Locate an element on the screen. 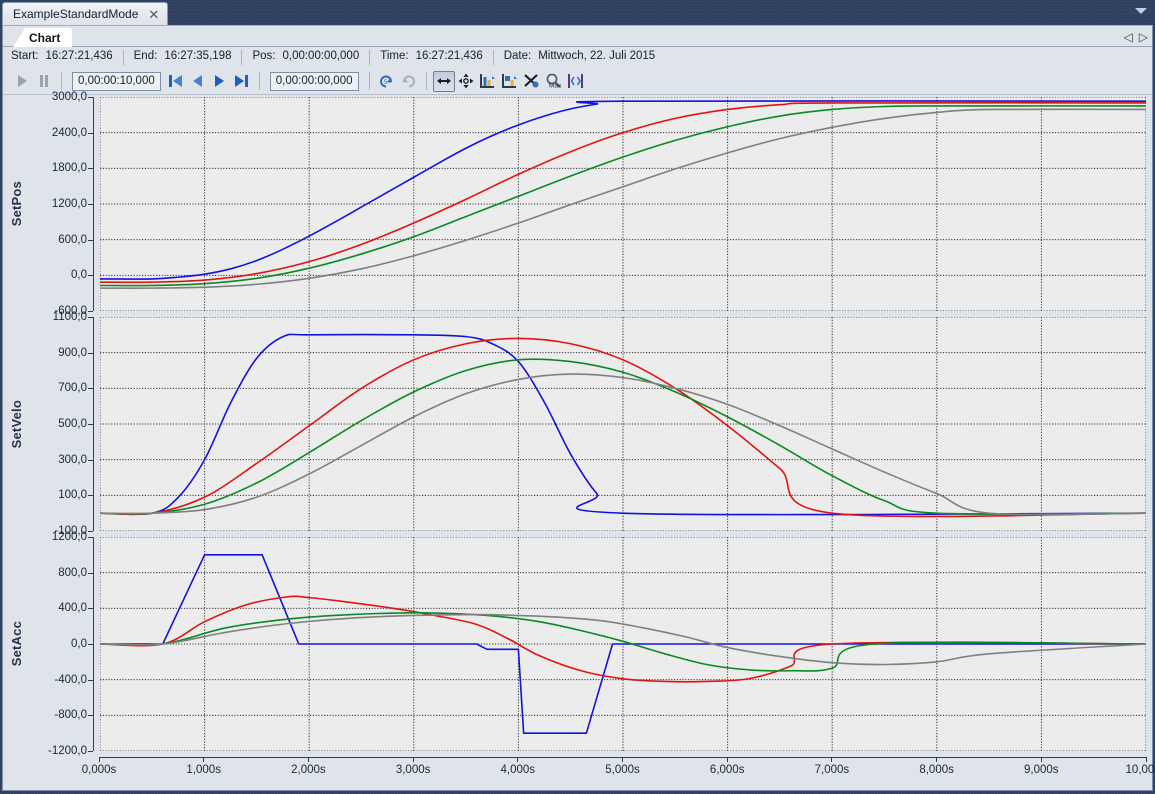 This screenshot has width=1155, height=794. zoom-both-axes-button is located at coordinates (466, 81).